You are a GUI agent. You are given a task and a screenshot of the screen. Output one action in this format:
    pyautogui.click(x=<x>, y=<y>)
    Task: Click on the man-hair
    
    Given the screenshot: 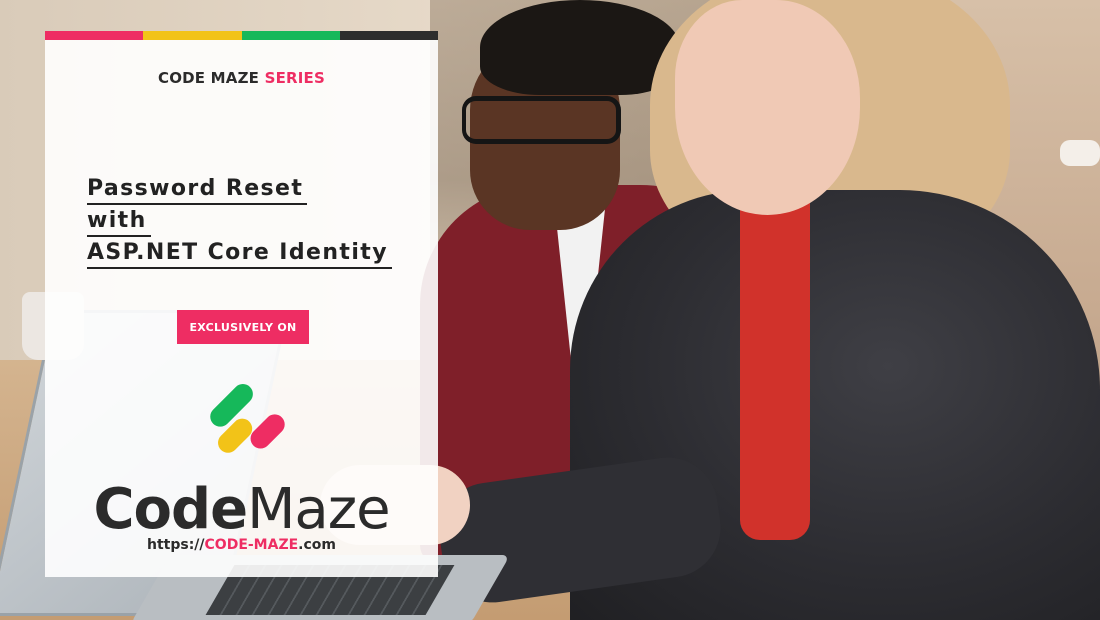 What is the action you would take?
    pyautogui.click(x=580, y=47)
    